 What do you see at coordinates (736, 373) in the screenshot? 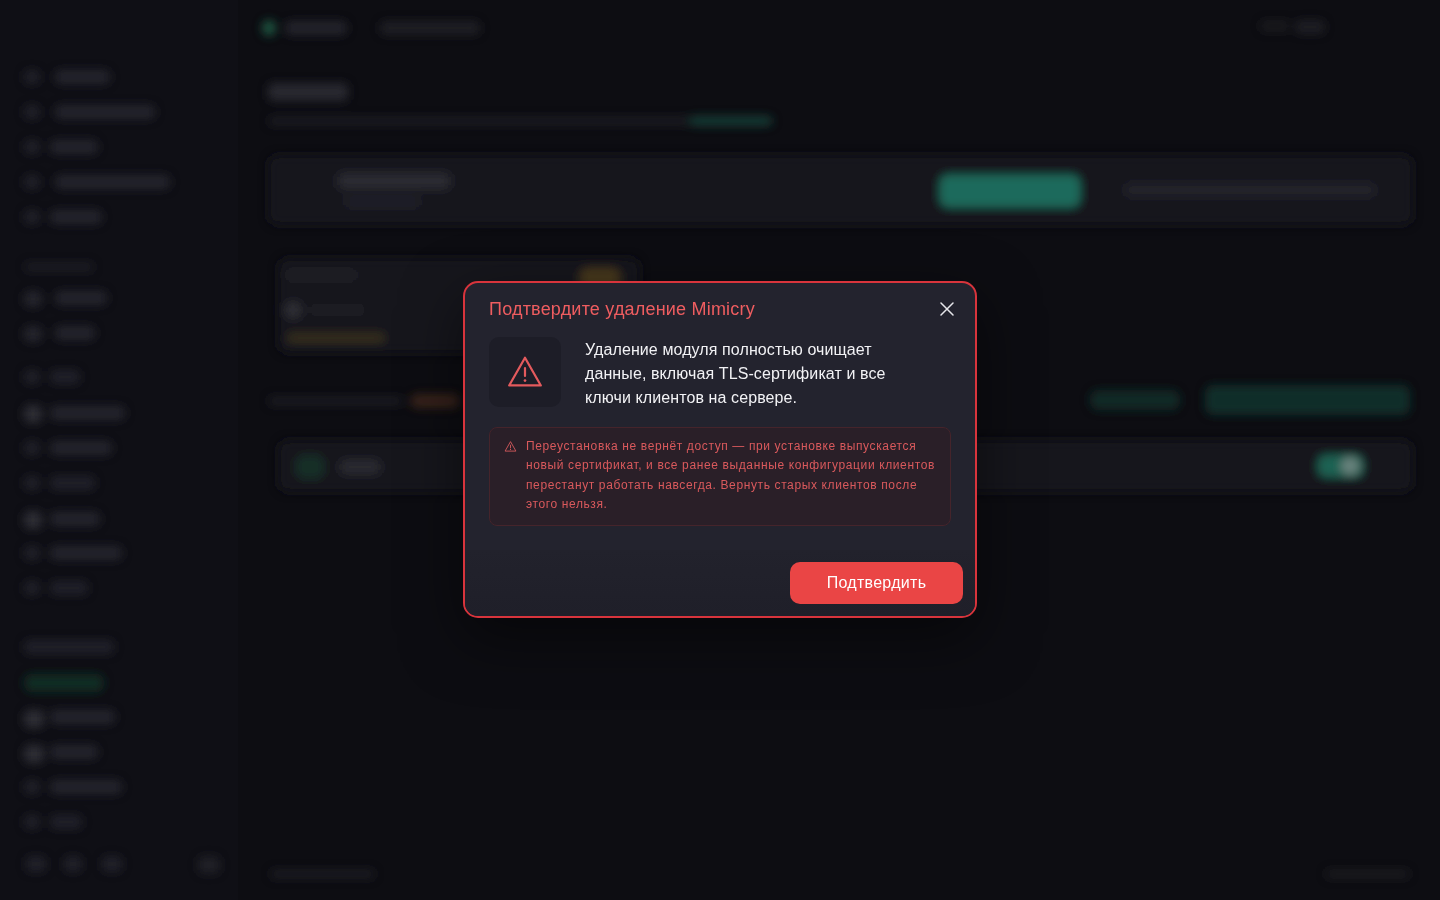
I see `dialog-message: Удаление модуля полностью очищает данные, включая TLS-сертификат и все ключи клиентов на сервере.` at bounding box center [736, 373].